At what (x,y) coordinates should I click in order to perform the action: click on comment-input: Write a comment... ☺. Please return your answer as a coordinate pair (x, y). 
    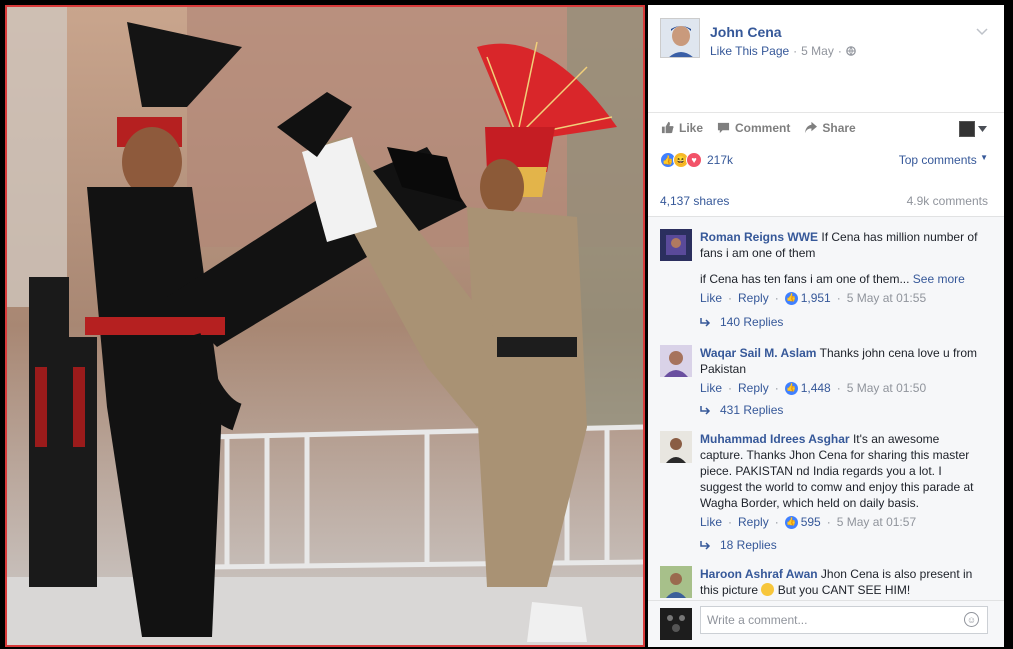
    Looking at the image, I should click on (844, 620).